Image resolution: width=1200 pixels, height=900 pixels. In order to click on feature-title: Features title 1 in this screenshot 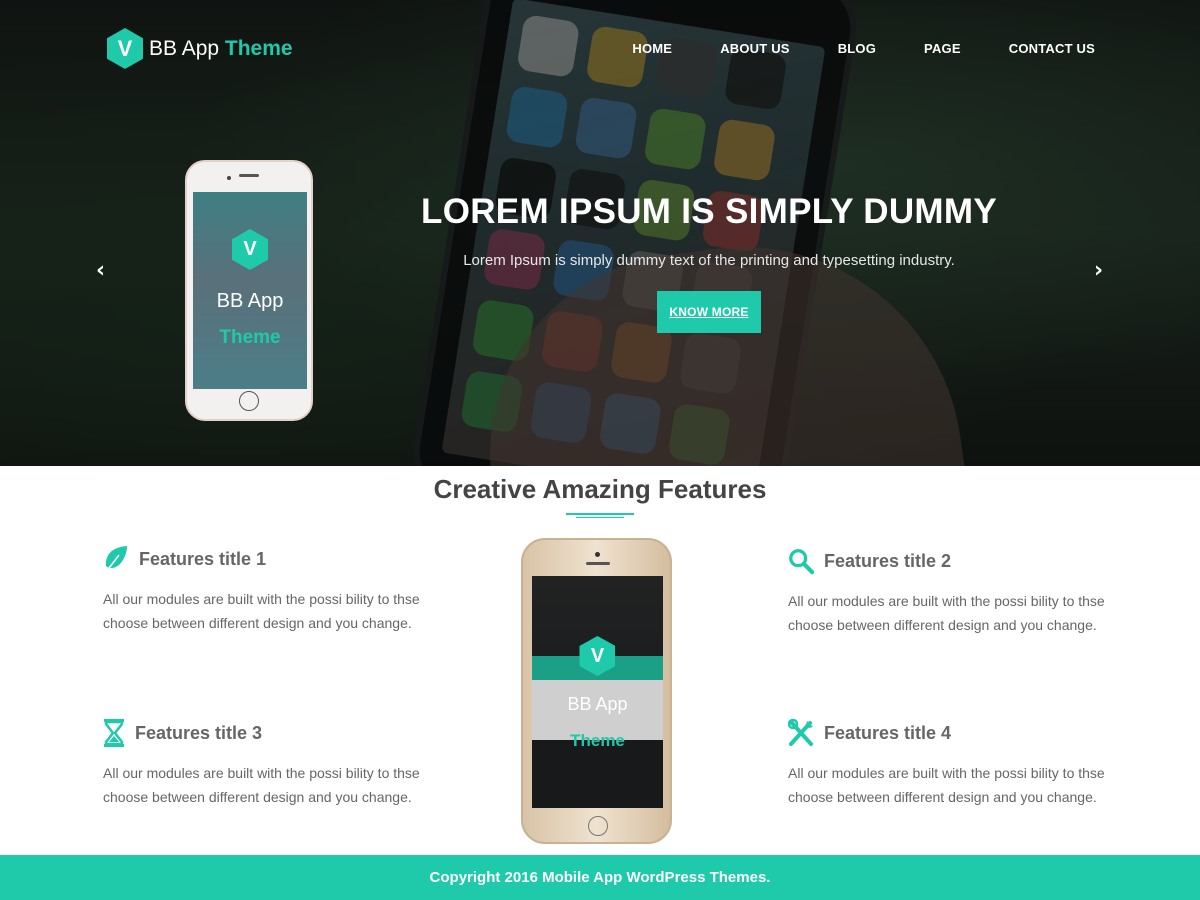, I will do `click(203, 558)`.